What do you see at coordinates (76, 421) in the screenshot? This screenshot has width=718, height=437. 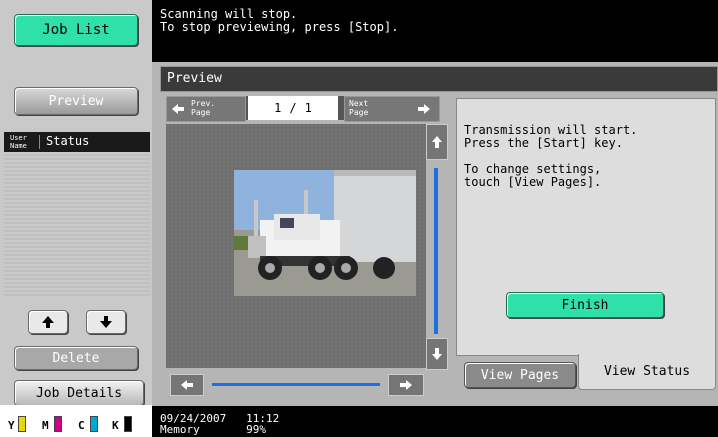 I see `toner-levels: Y M C K` at bounding box center [76, 421].